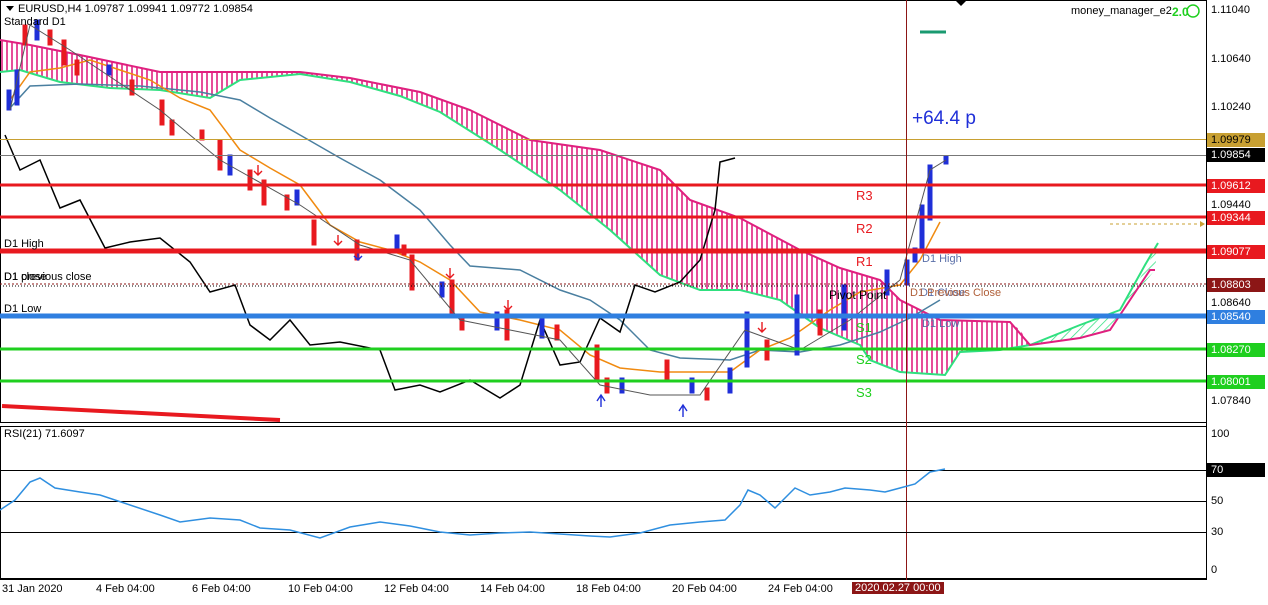  What do you see at coordinates (864, 392) in the screenshot?
I see `s3-label: S3` at bounding box center [864, 392].